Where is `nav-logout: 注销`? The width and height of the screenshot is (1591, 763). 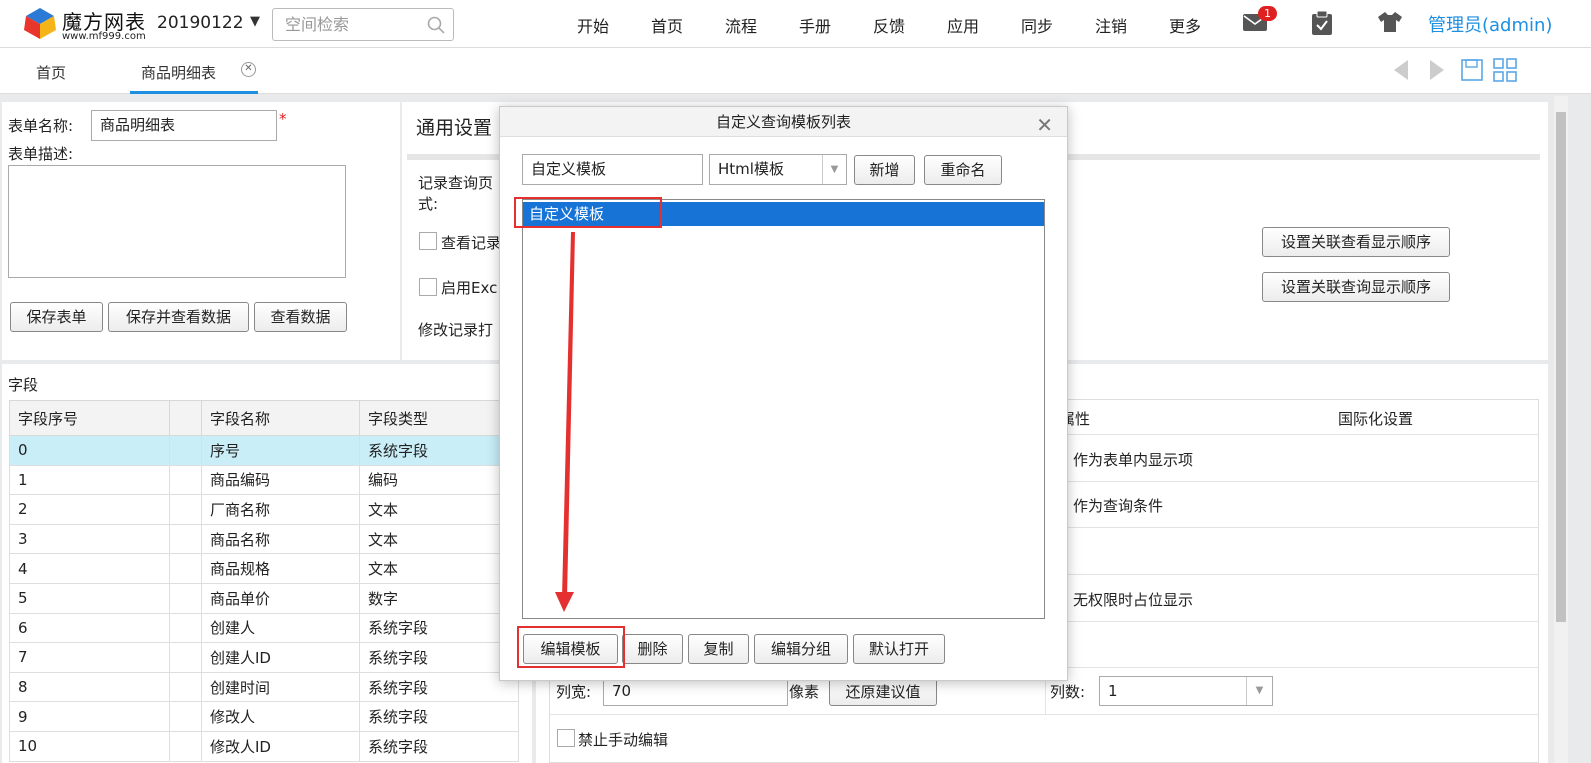
nav-logout: 注销 is located at coordinates (1111, 25).